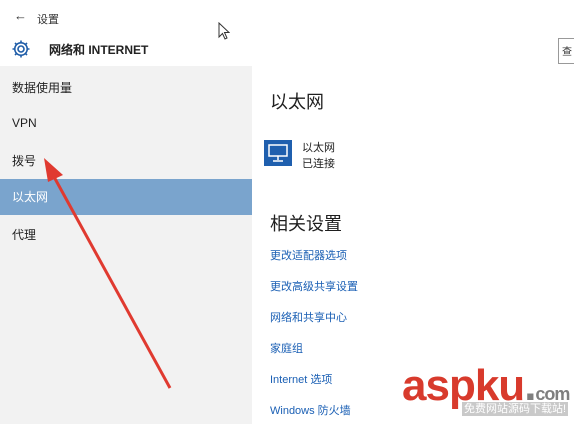 Image resolution: width=574 pixels, height=424 pixels. I want to click on app-title: 设置, so click(48, 20).